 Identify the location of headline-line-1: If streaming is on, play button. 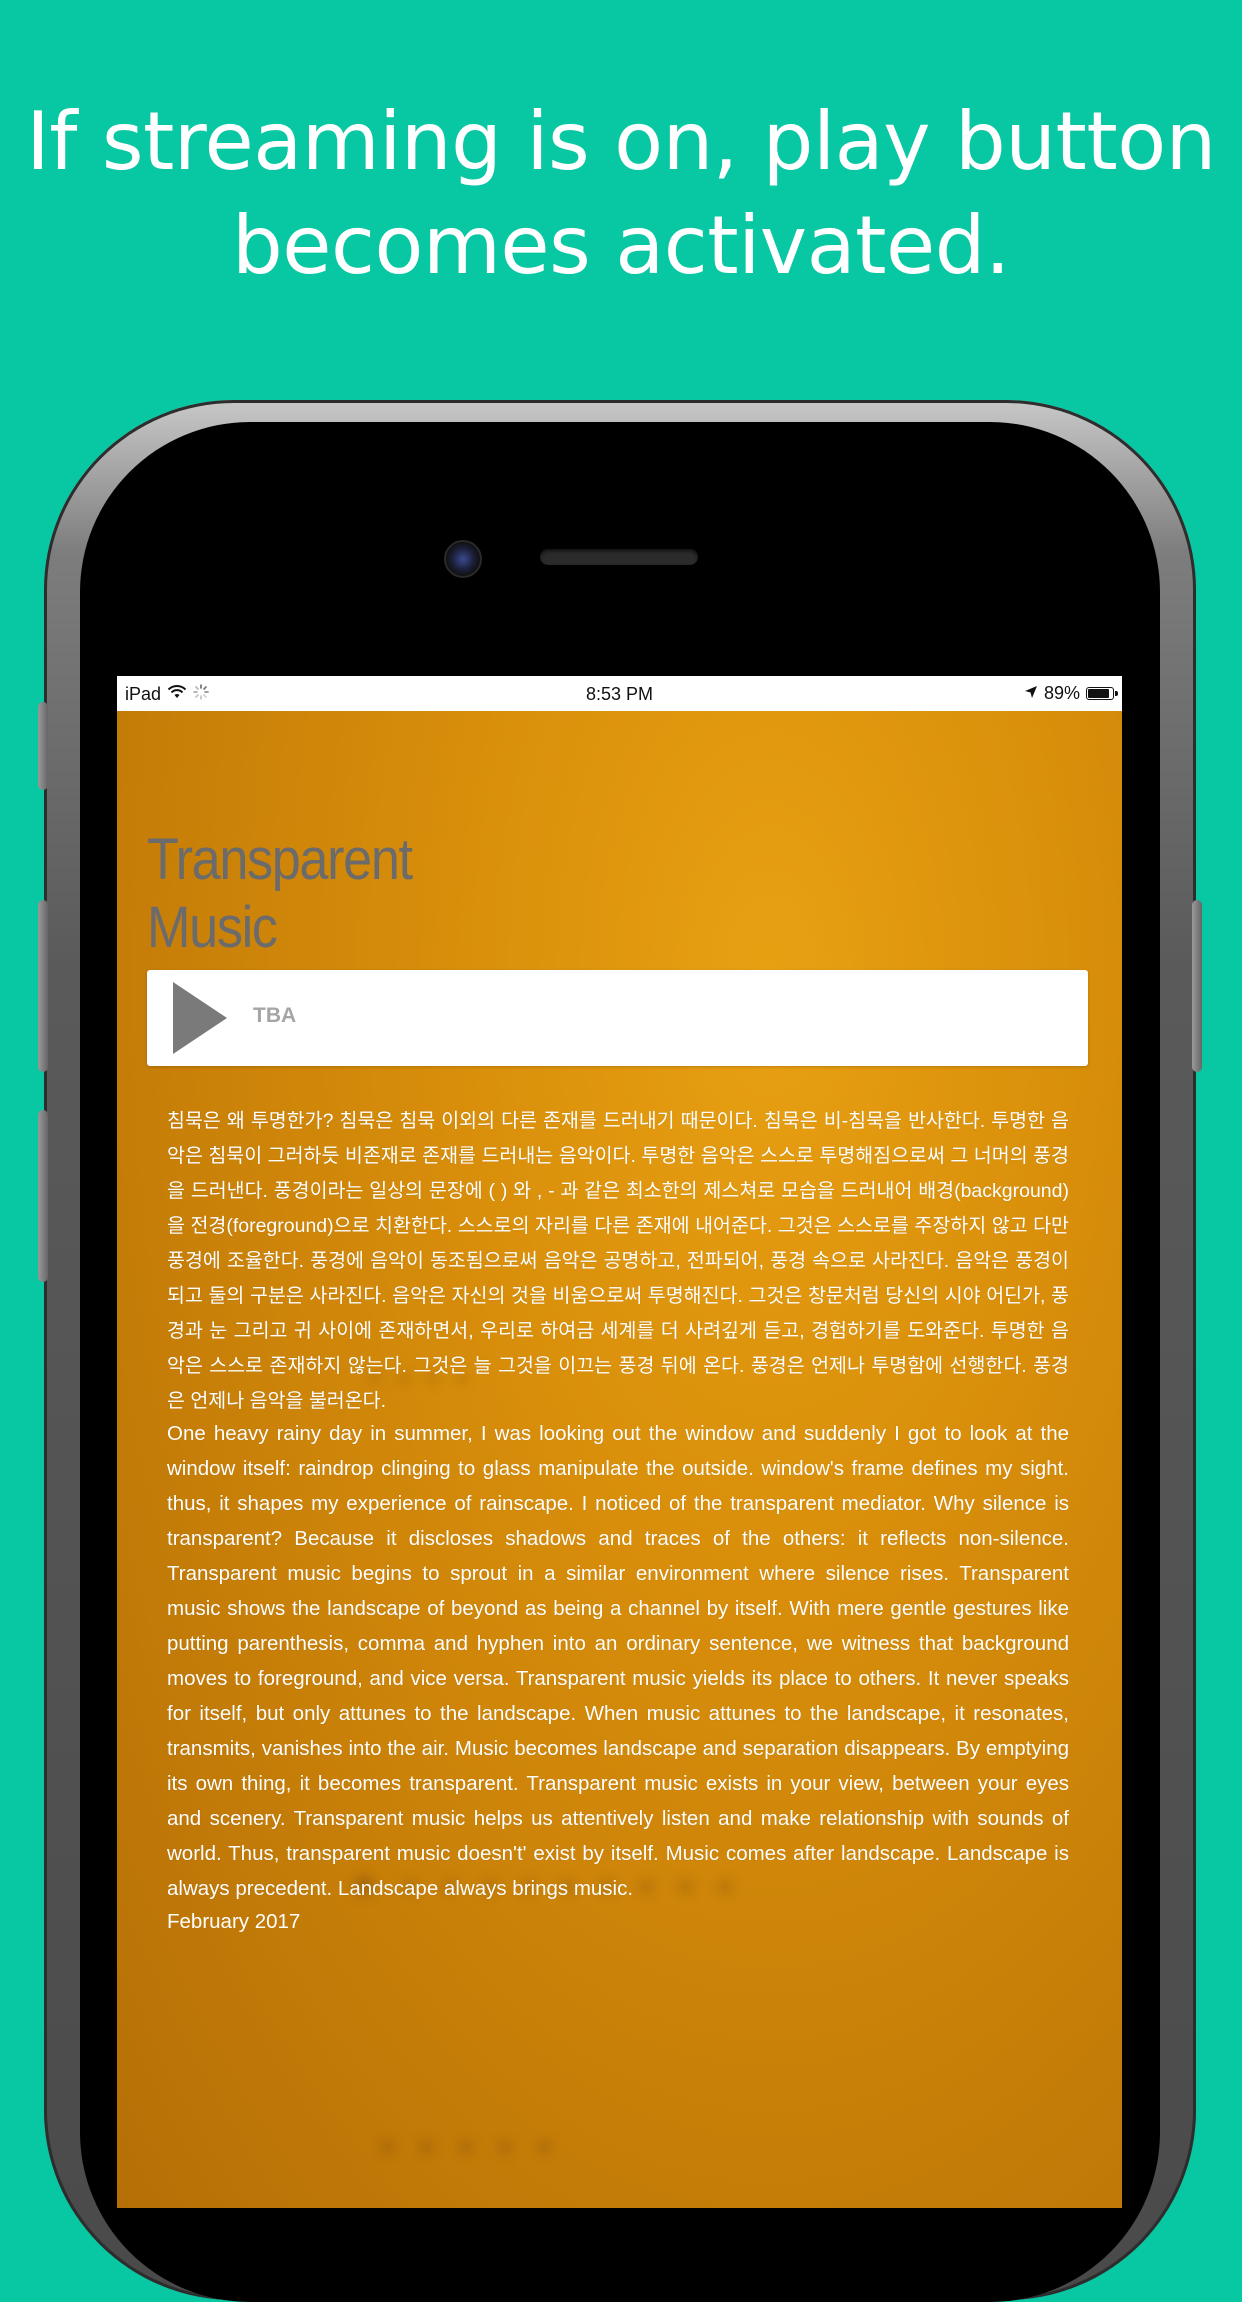
(621, 141).